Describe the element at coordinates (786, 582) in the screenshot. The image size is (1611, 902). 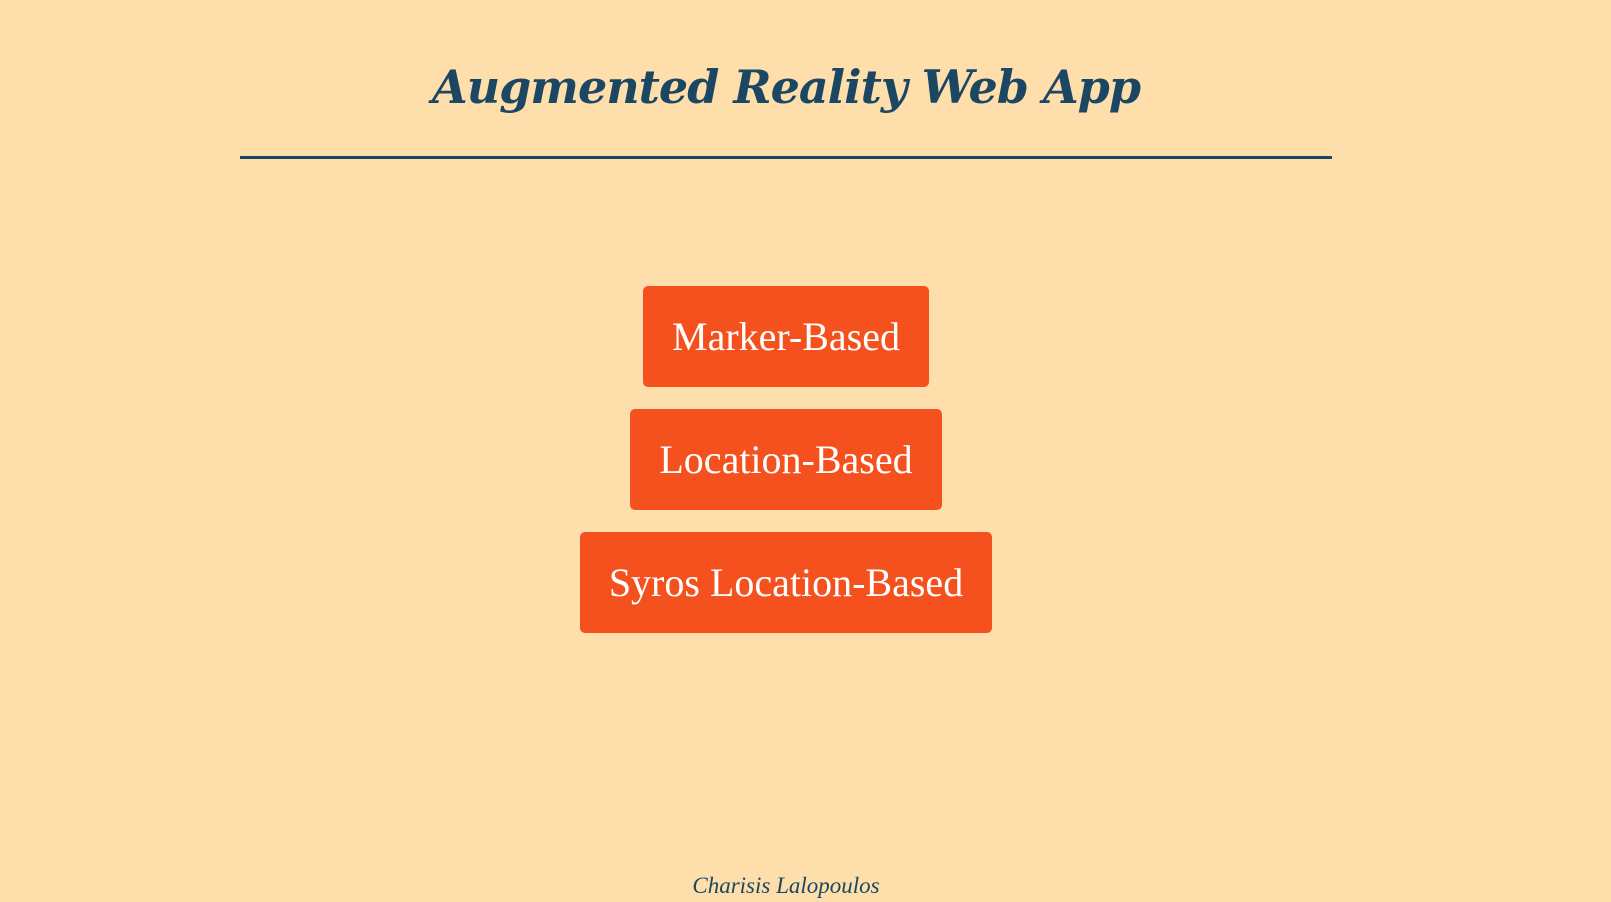
I see `syros-location-based-button: Syros Location-Based` at that location.